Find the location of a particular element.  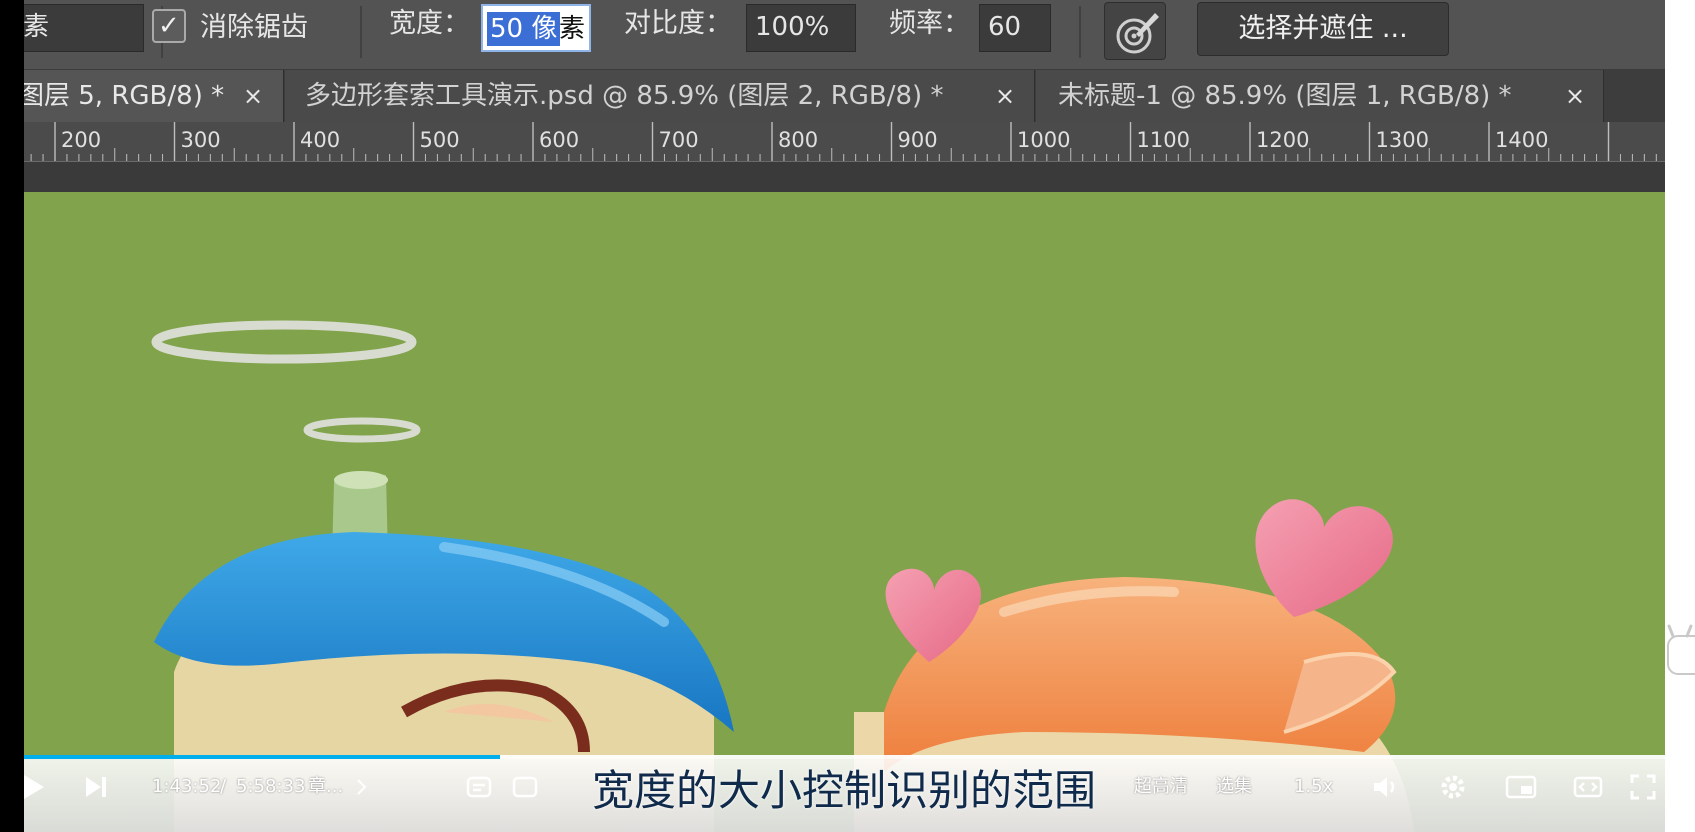

ruler-label: 1300 is located at coordinates (1402, 140).